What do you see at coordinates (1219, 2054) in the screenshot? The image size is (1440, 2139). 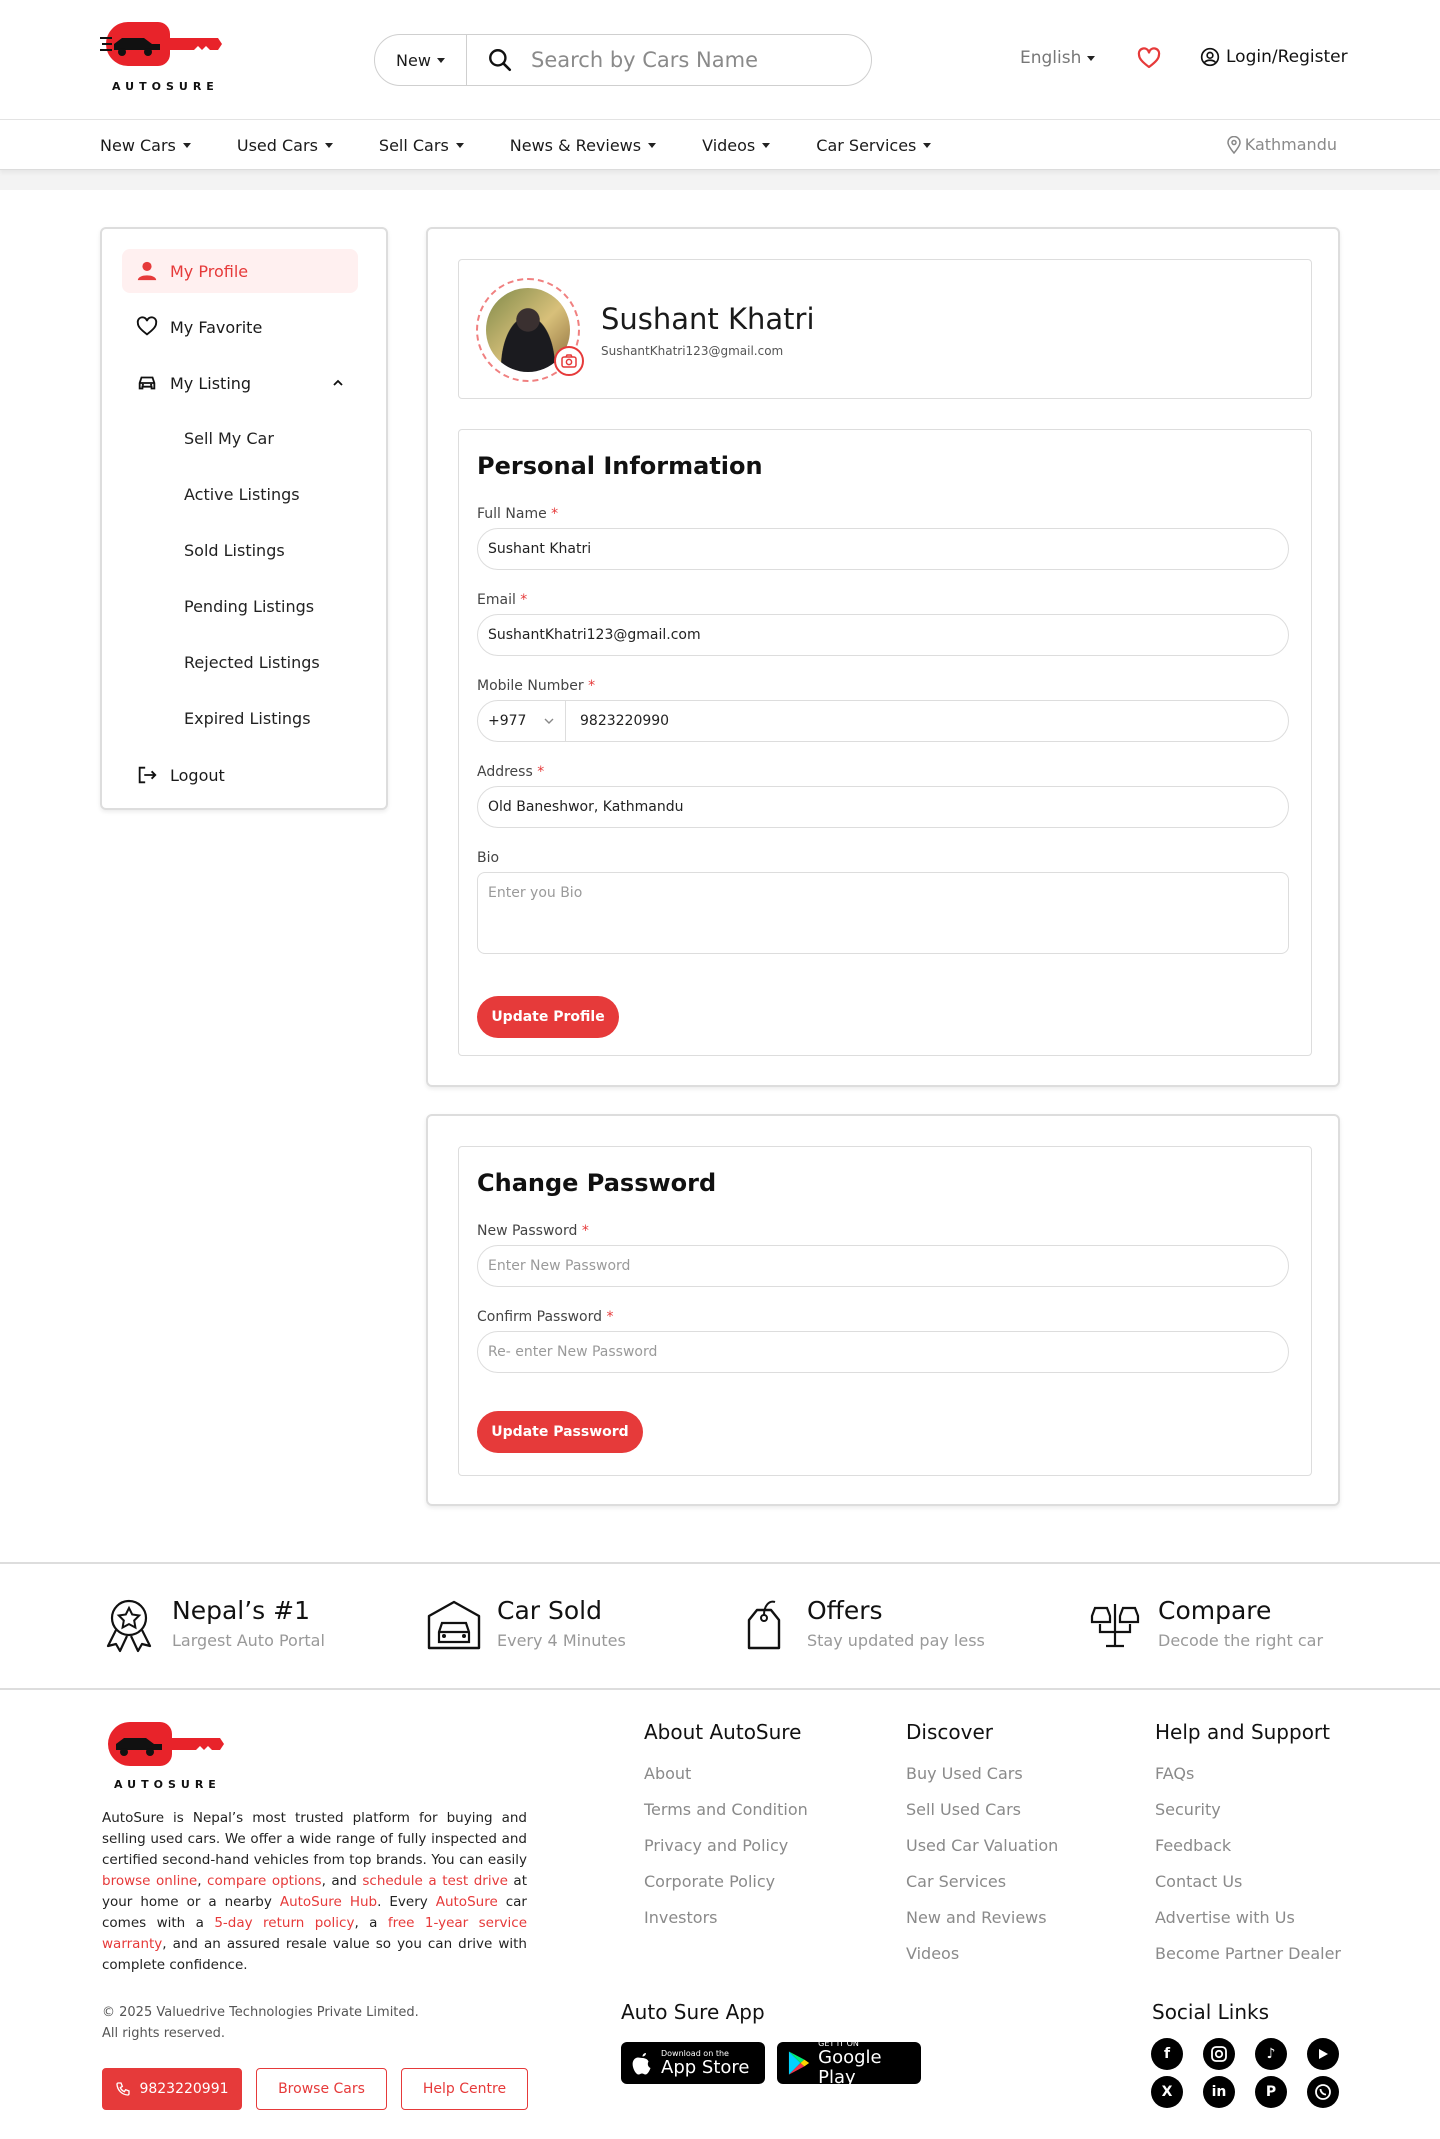 I see `instagram-icon` at bounding box center [1219, 2054].